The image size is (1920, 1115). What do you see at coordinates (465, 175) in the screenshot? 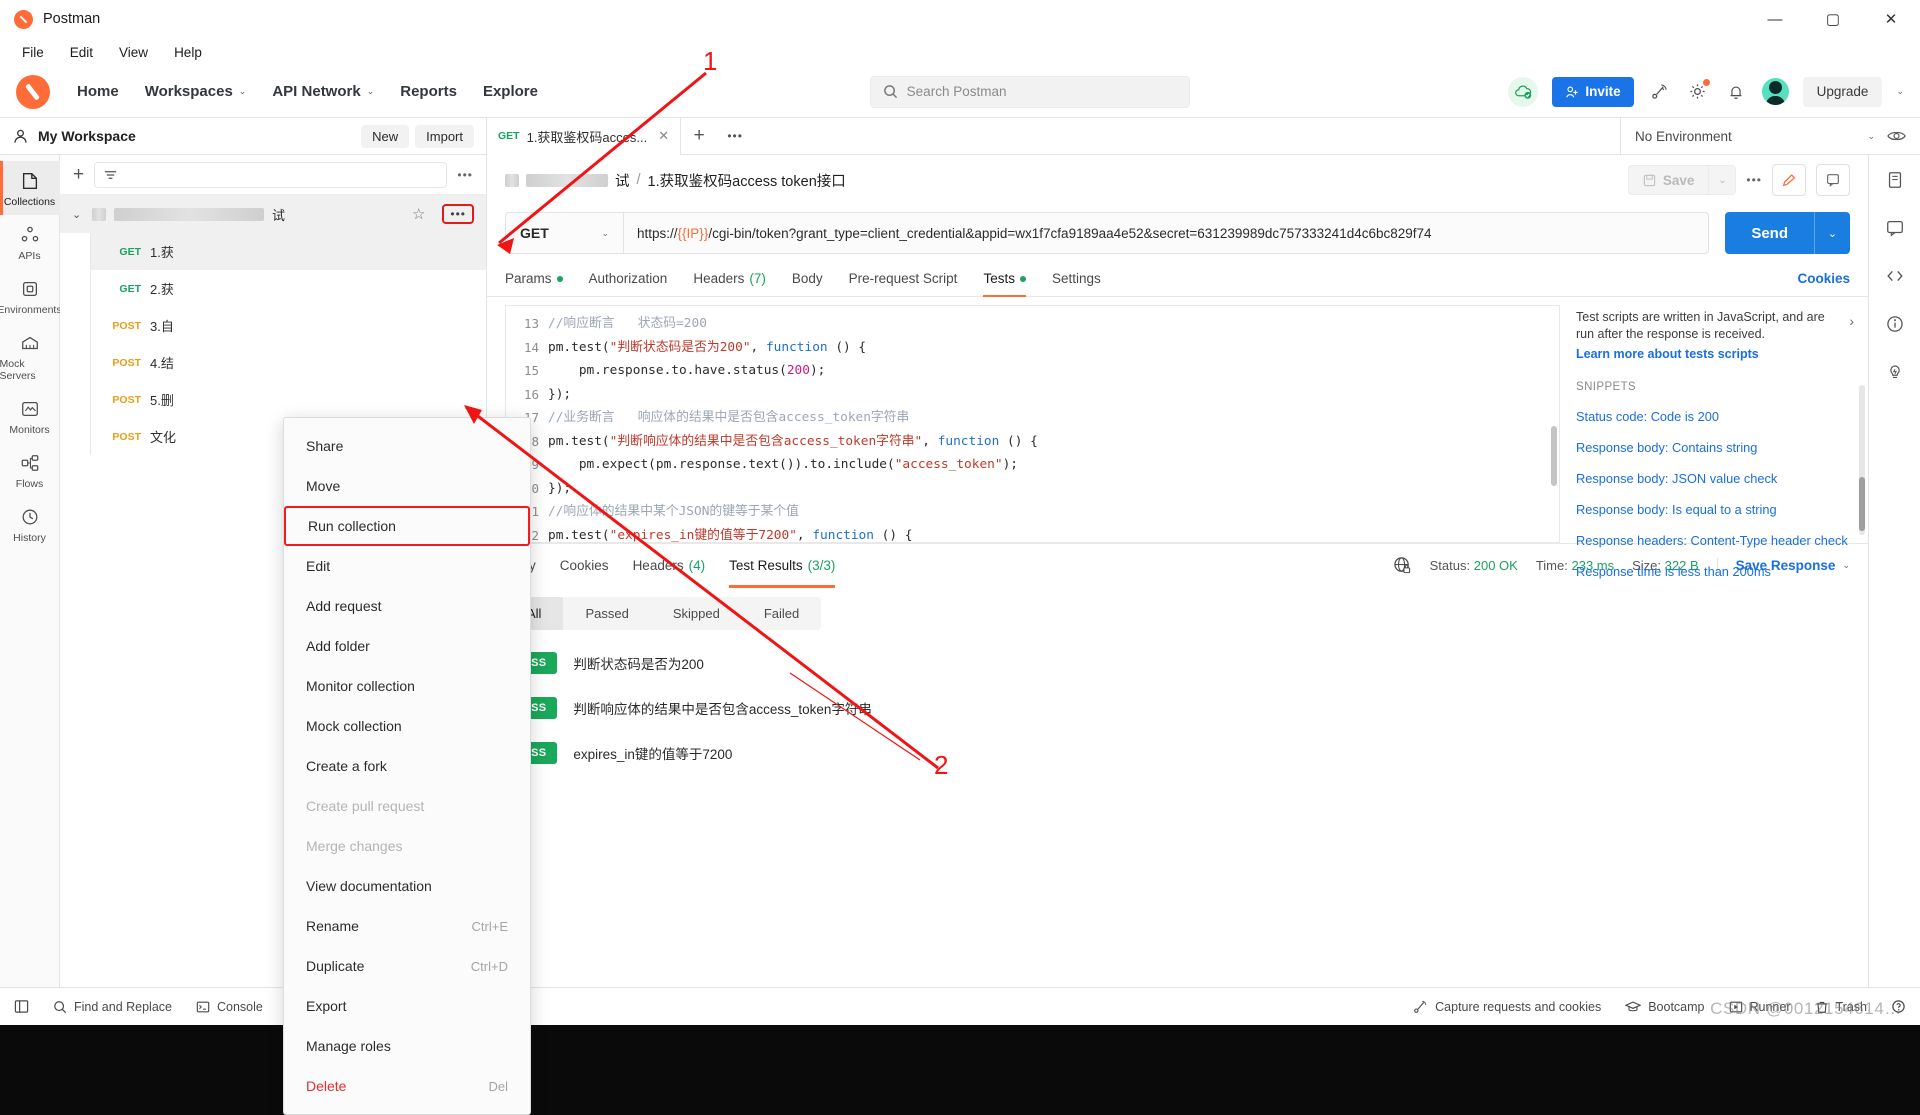
I see `sidebar-more-button: •••` at bounding box center [465, 175].